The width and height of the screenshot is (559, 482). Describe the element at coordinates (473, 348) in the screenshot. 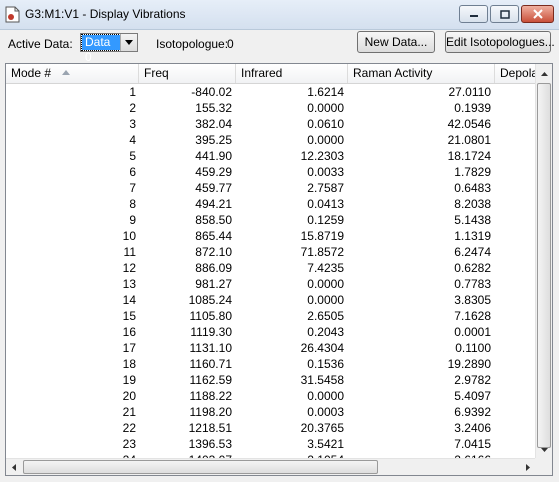

I see `cell-raman-activity: 0.1100` at that location.